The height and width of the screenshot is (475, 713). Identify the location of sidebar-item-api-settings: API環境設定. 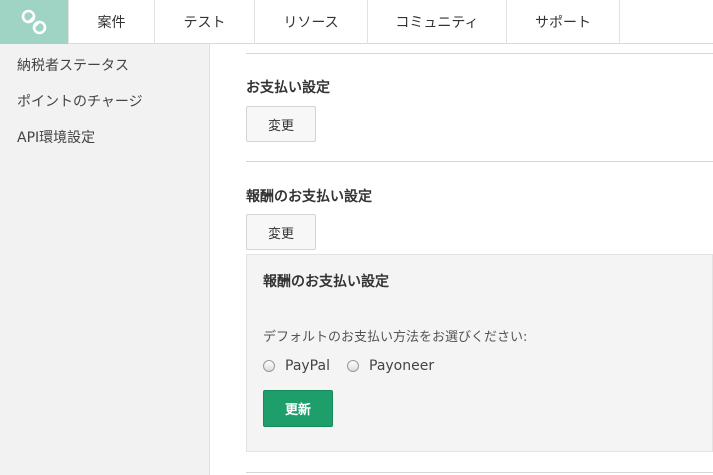
(56, 137).